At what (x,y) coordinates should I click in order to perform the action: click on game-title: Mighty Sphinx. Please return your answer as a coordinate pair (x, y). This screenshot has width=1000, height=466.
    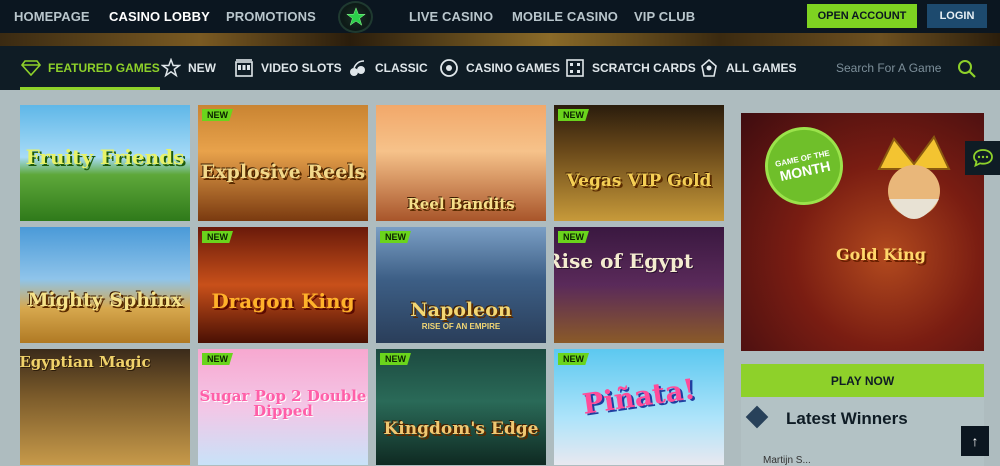
    Looking at the image, I should click on (105, 300).